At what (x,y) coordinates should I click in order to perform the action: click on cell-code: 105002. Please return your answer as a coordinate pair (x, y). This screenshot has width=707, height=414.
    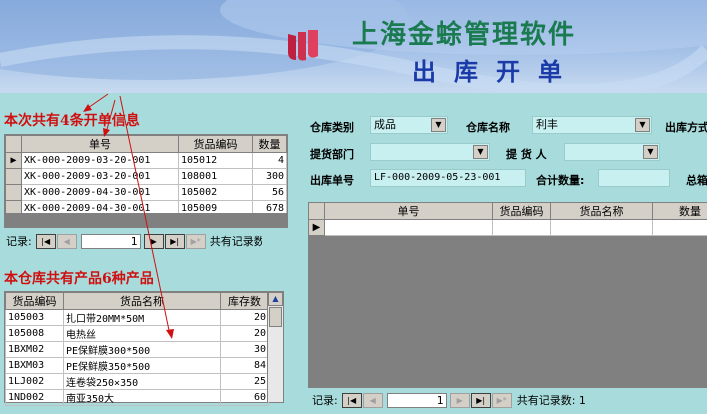
    Looking at the image, I should click on (215, 192).